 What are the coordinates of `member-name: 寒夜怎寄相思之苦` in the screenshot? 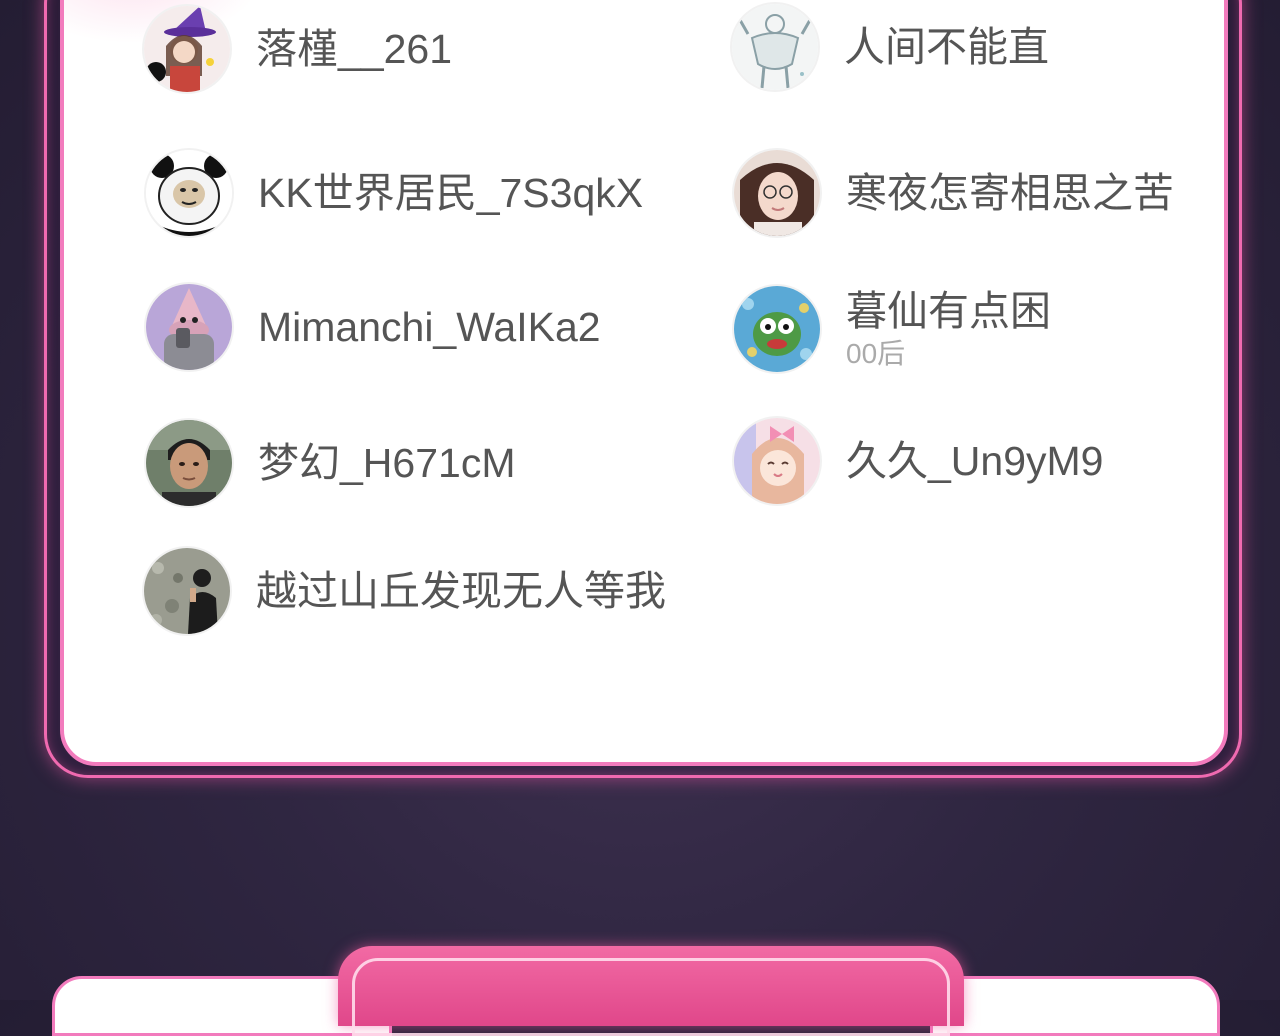 It's located at (1010, 193).